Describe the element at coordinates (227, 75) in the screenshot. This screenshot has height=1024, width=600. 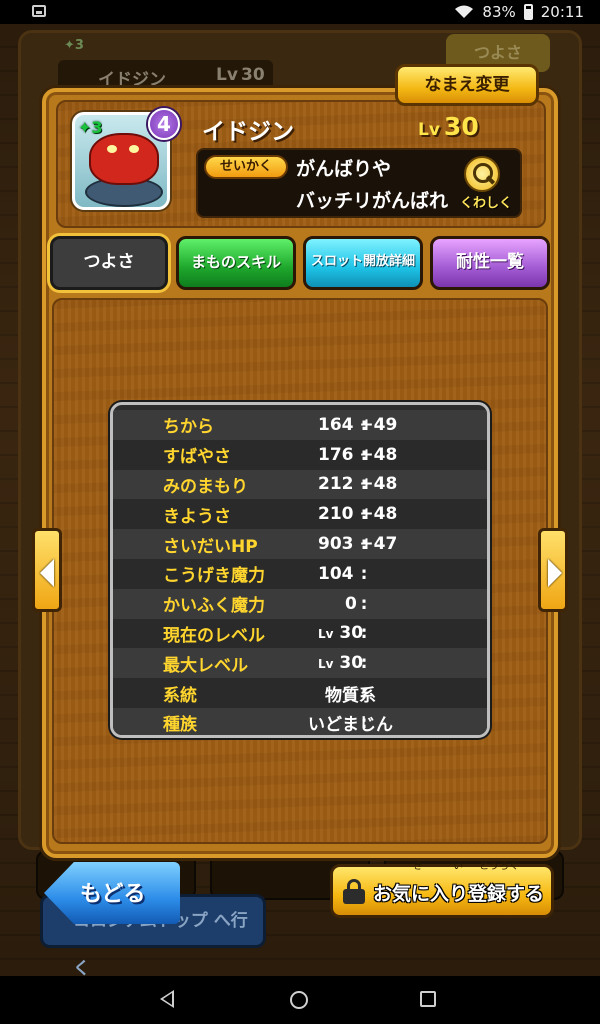
I see `background-level-prefix: Lv` at that location.